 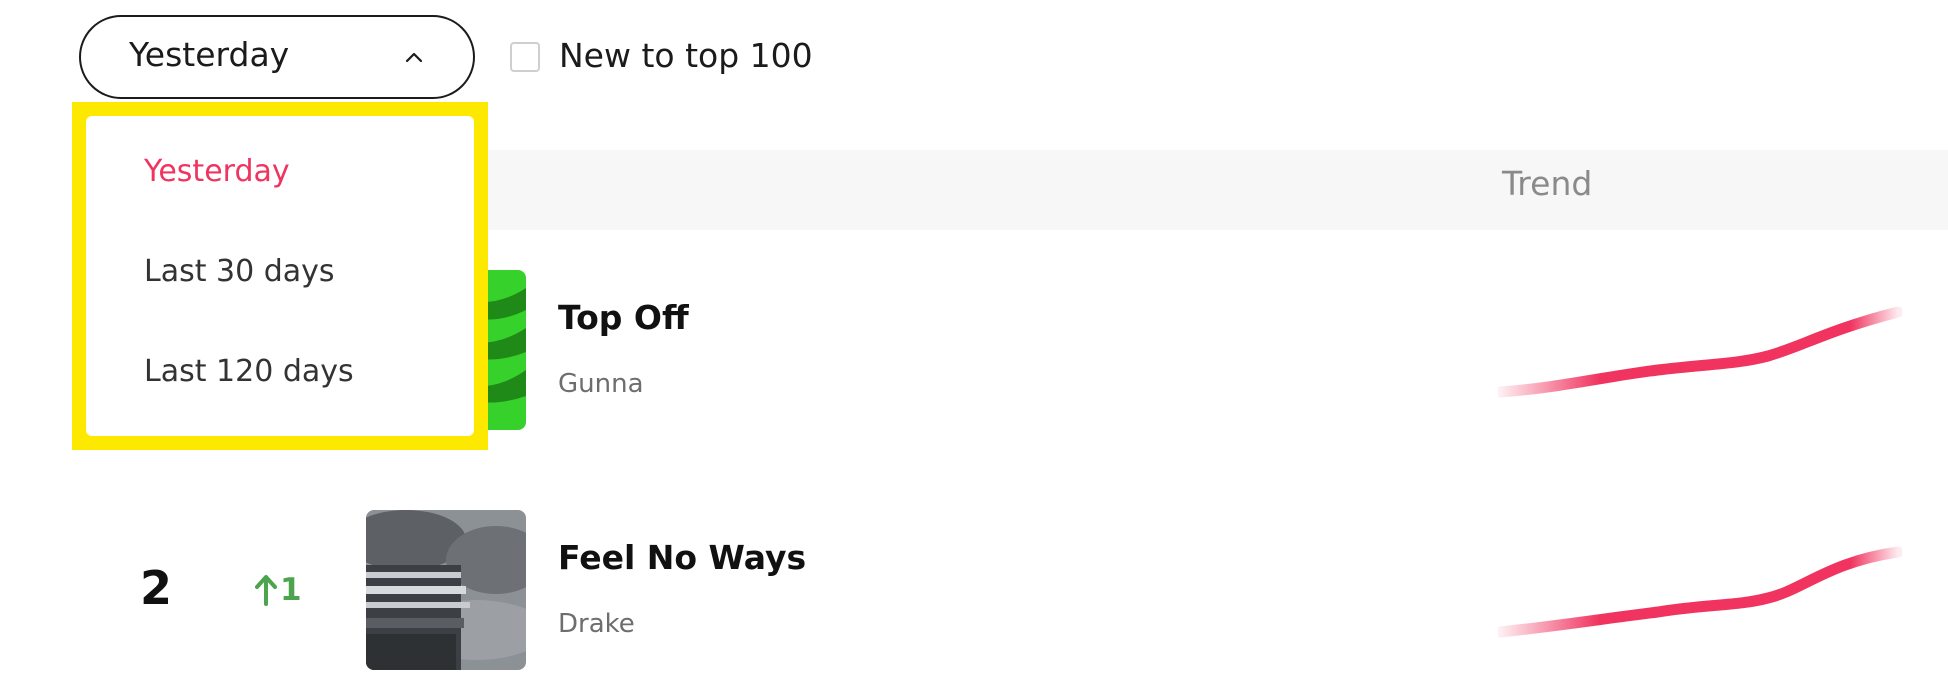 What do you see at coordinates (596, 624) in the screenshot?
I see `track-artist: Drake` at bounding box center [596, 624].